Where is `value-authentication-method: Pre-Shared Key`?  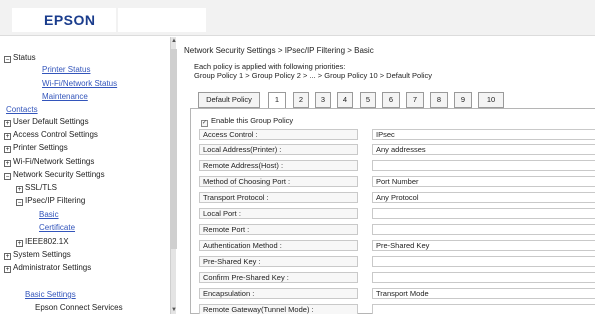
value-authentication-method: Pre-Shared Key is located at coordinates (483, 245).